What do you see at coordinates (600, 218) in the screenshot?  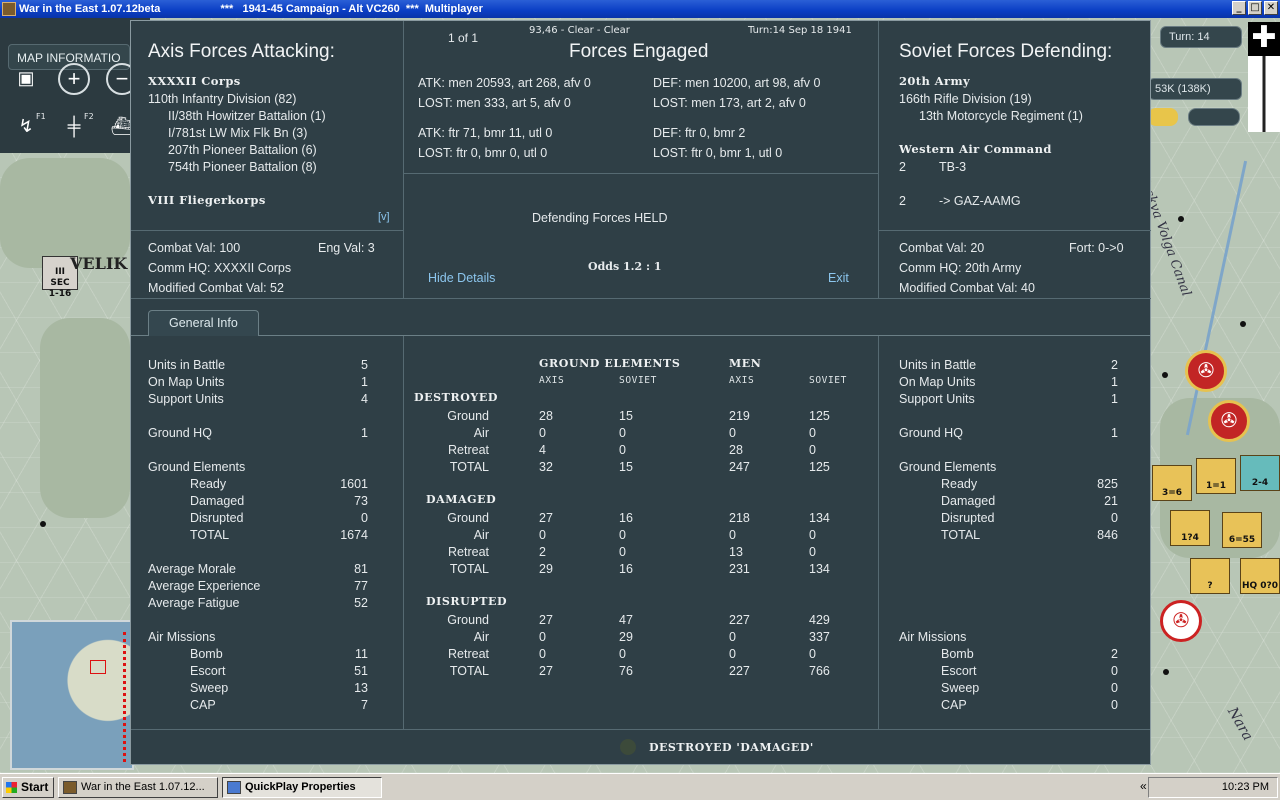 I see `battle-result: Defending Forces HELD` at bounding box center [600, 218].